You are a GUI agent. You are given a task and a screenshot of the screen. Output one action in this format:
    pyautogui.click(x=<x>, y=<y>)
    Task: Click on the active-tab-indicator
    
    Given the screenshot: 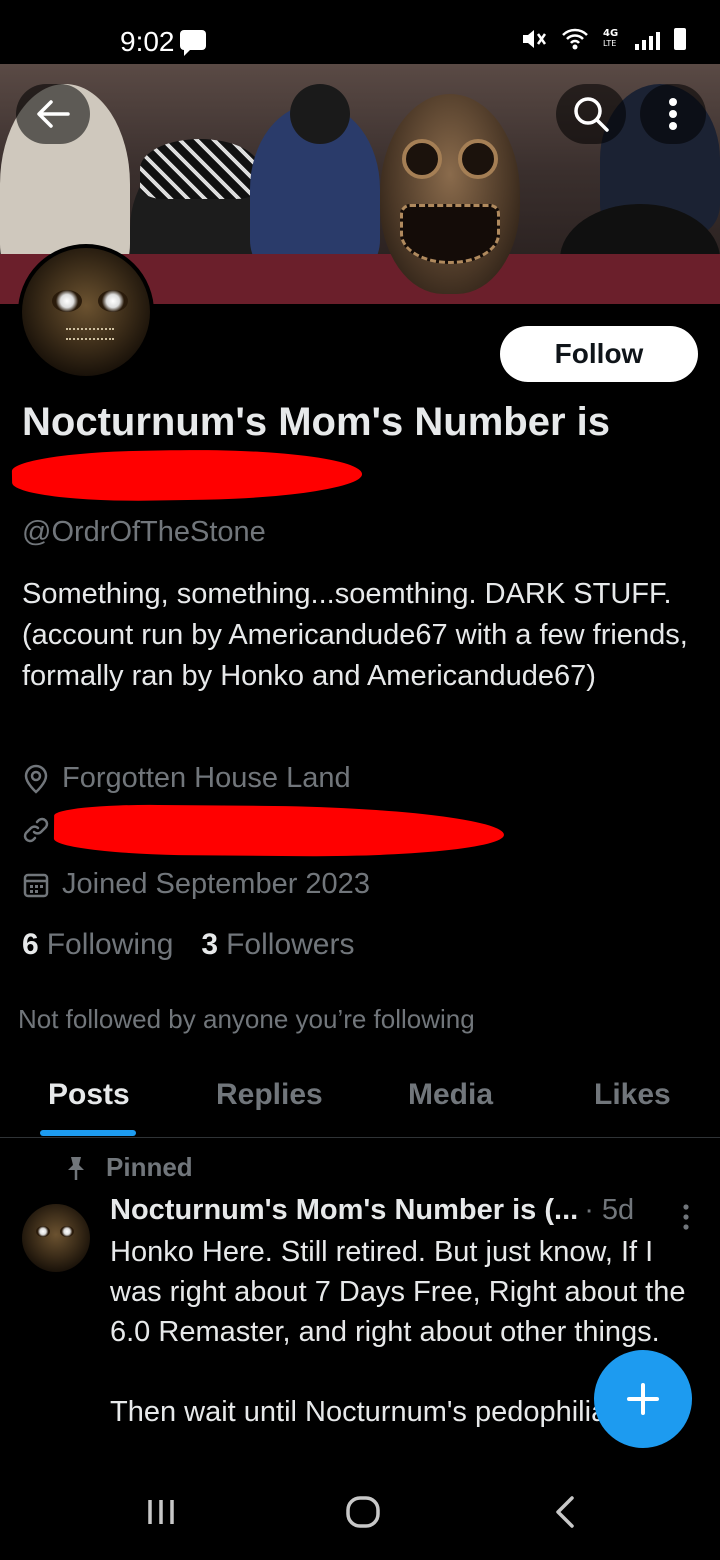 What is the action you would take?
    pyautogui.click(x=88, y=1133)
    